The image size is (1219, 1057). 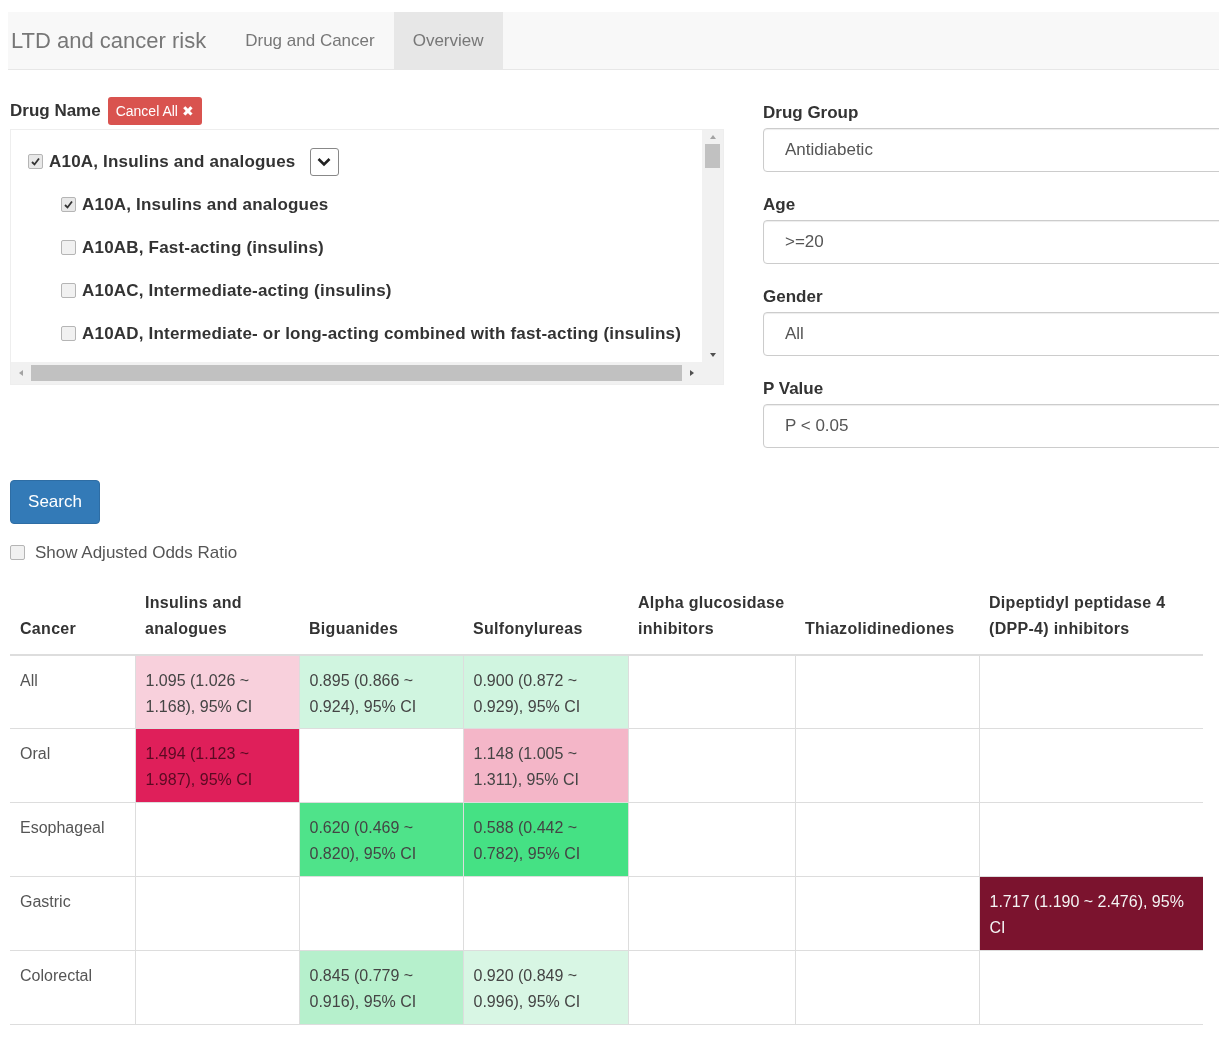 What do you see at coordinates (310, 40) in the screenshot?
I see `nav-tab: Drug and Cancer` at bounding box center [310, 40].